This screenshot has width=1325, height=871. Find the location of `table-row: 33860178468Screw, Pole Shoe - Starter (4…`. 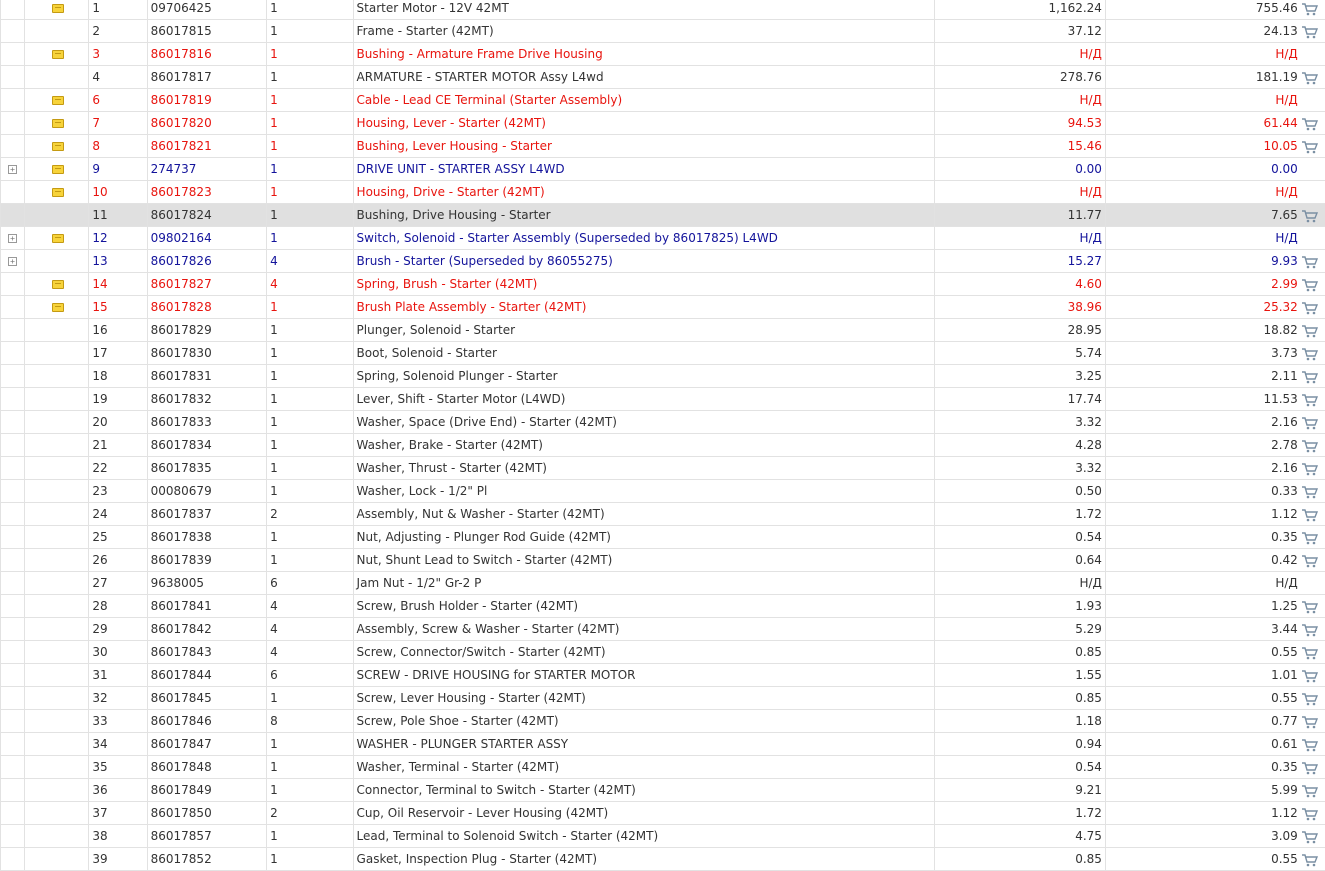

table-row: 33860178468Screw, Pole Shoe - Starter (4… is located at coordinates (663, 721).